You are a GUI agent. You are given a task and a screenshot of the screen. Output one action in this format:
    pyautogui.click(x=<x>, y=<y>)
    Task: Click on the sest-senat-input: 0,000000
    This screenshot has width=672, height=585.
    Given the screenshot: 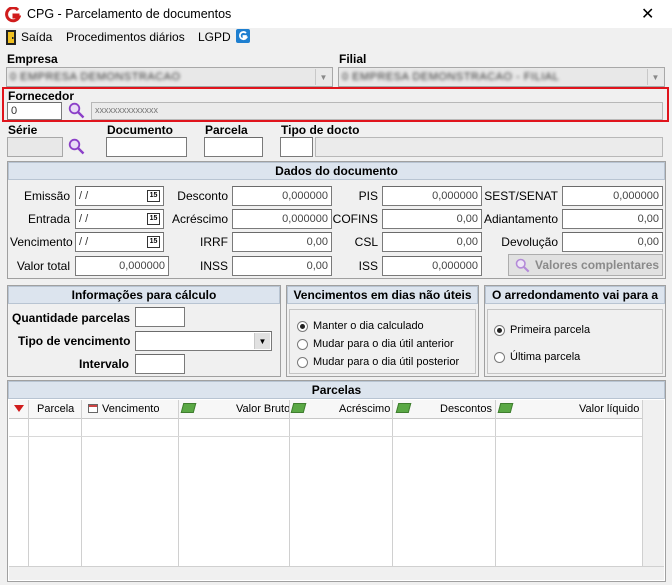 What is the action you would take?
    pyautogui.click(x=612, y=196)
    